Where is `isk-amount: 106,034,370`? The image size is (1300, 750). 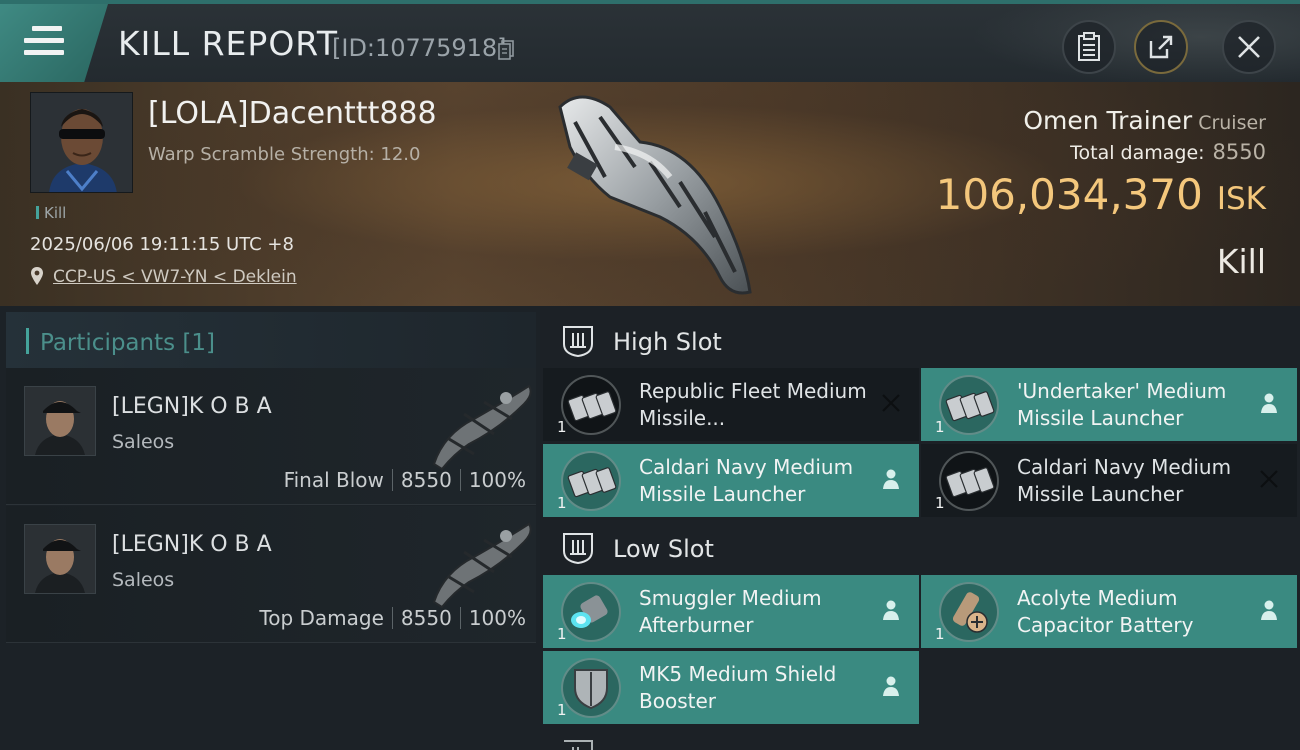 isk-amount: 106,034,370 is located at coordinates (1069, 194).